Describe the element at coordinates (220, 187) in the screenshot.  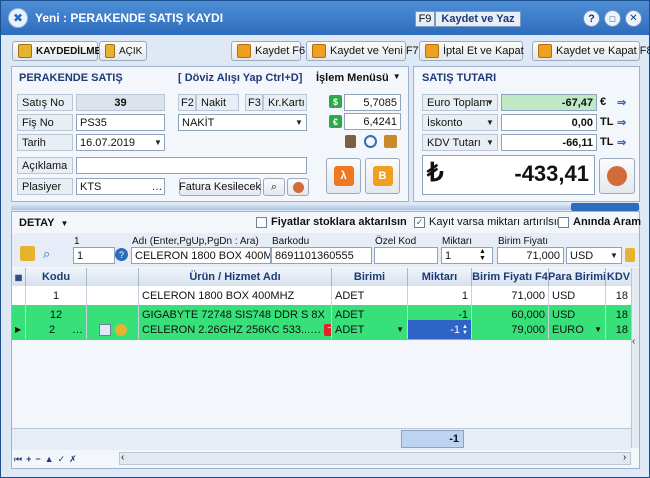
I see `invoice-button: Fatura Kesilecek` at that location.